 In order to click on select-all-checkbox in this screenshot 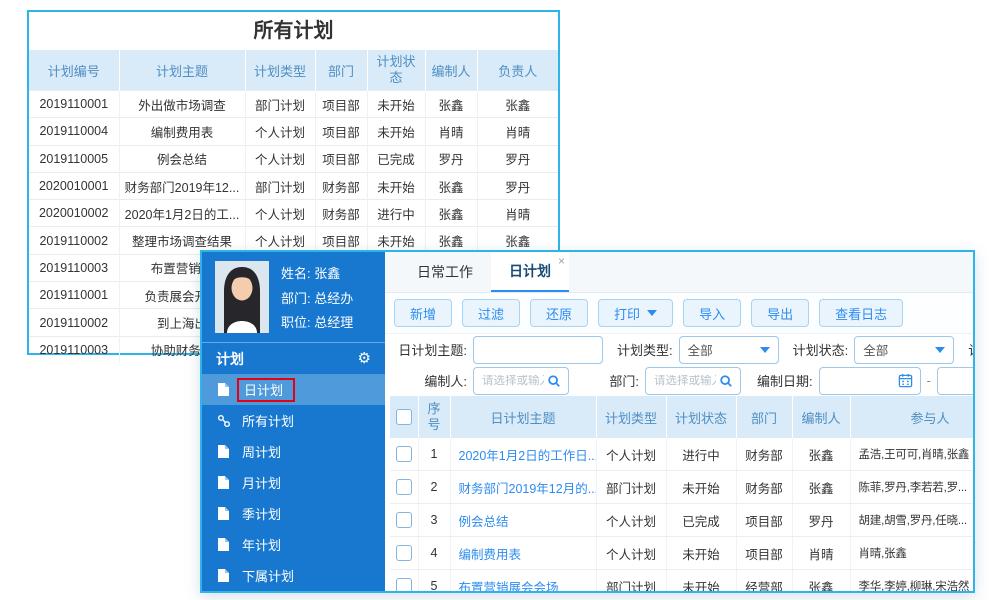, I will do `click(403, 417)`.